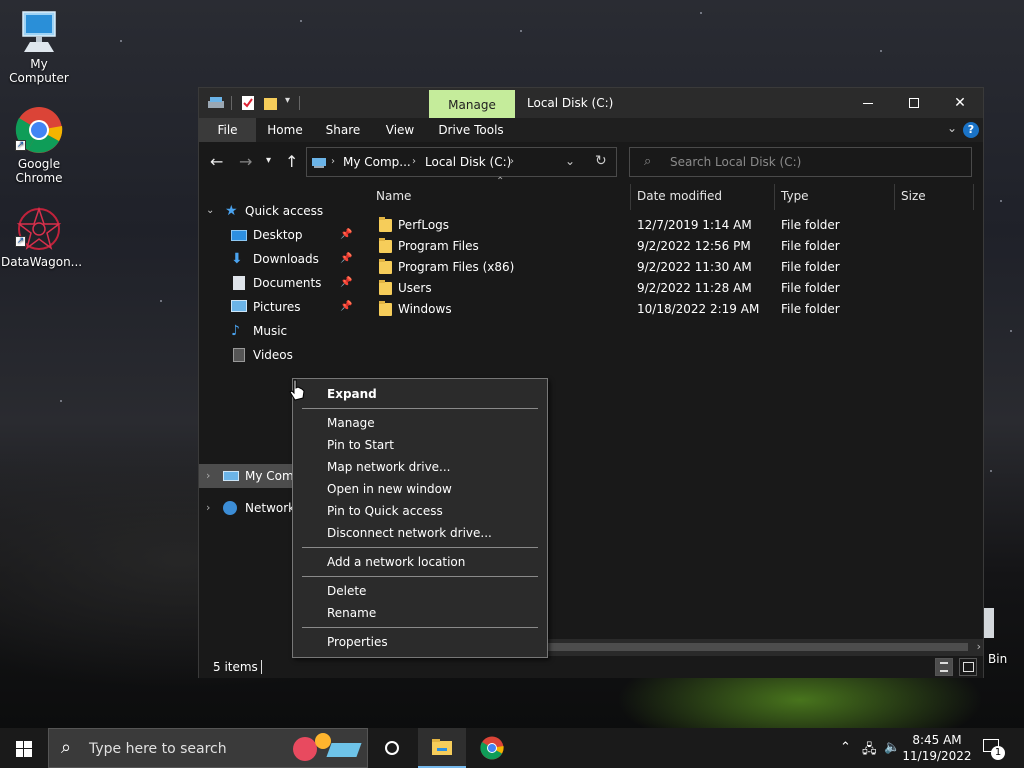 The image size is (1024, 768). I want to click on volume-tray-icon: 🔈, so click(892, 747).